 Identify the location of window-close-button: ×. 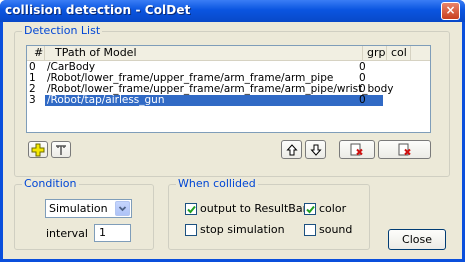
(450, 11).